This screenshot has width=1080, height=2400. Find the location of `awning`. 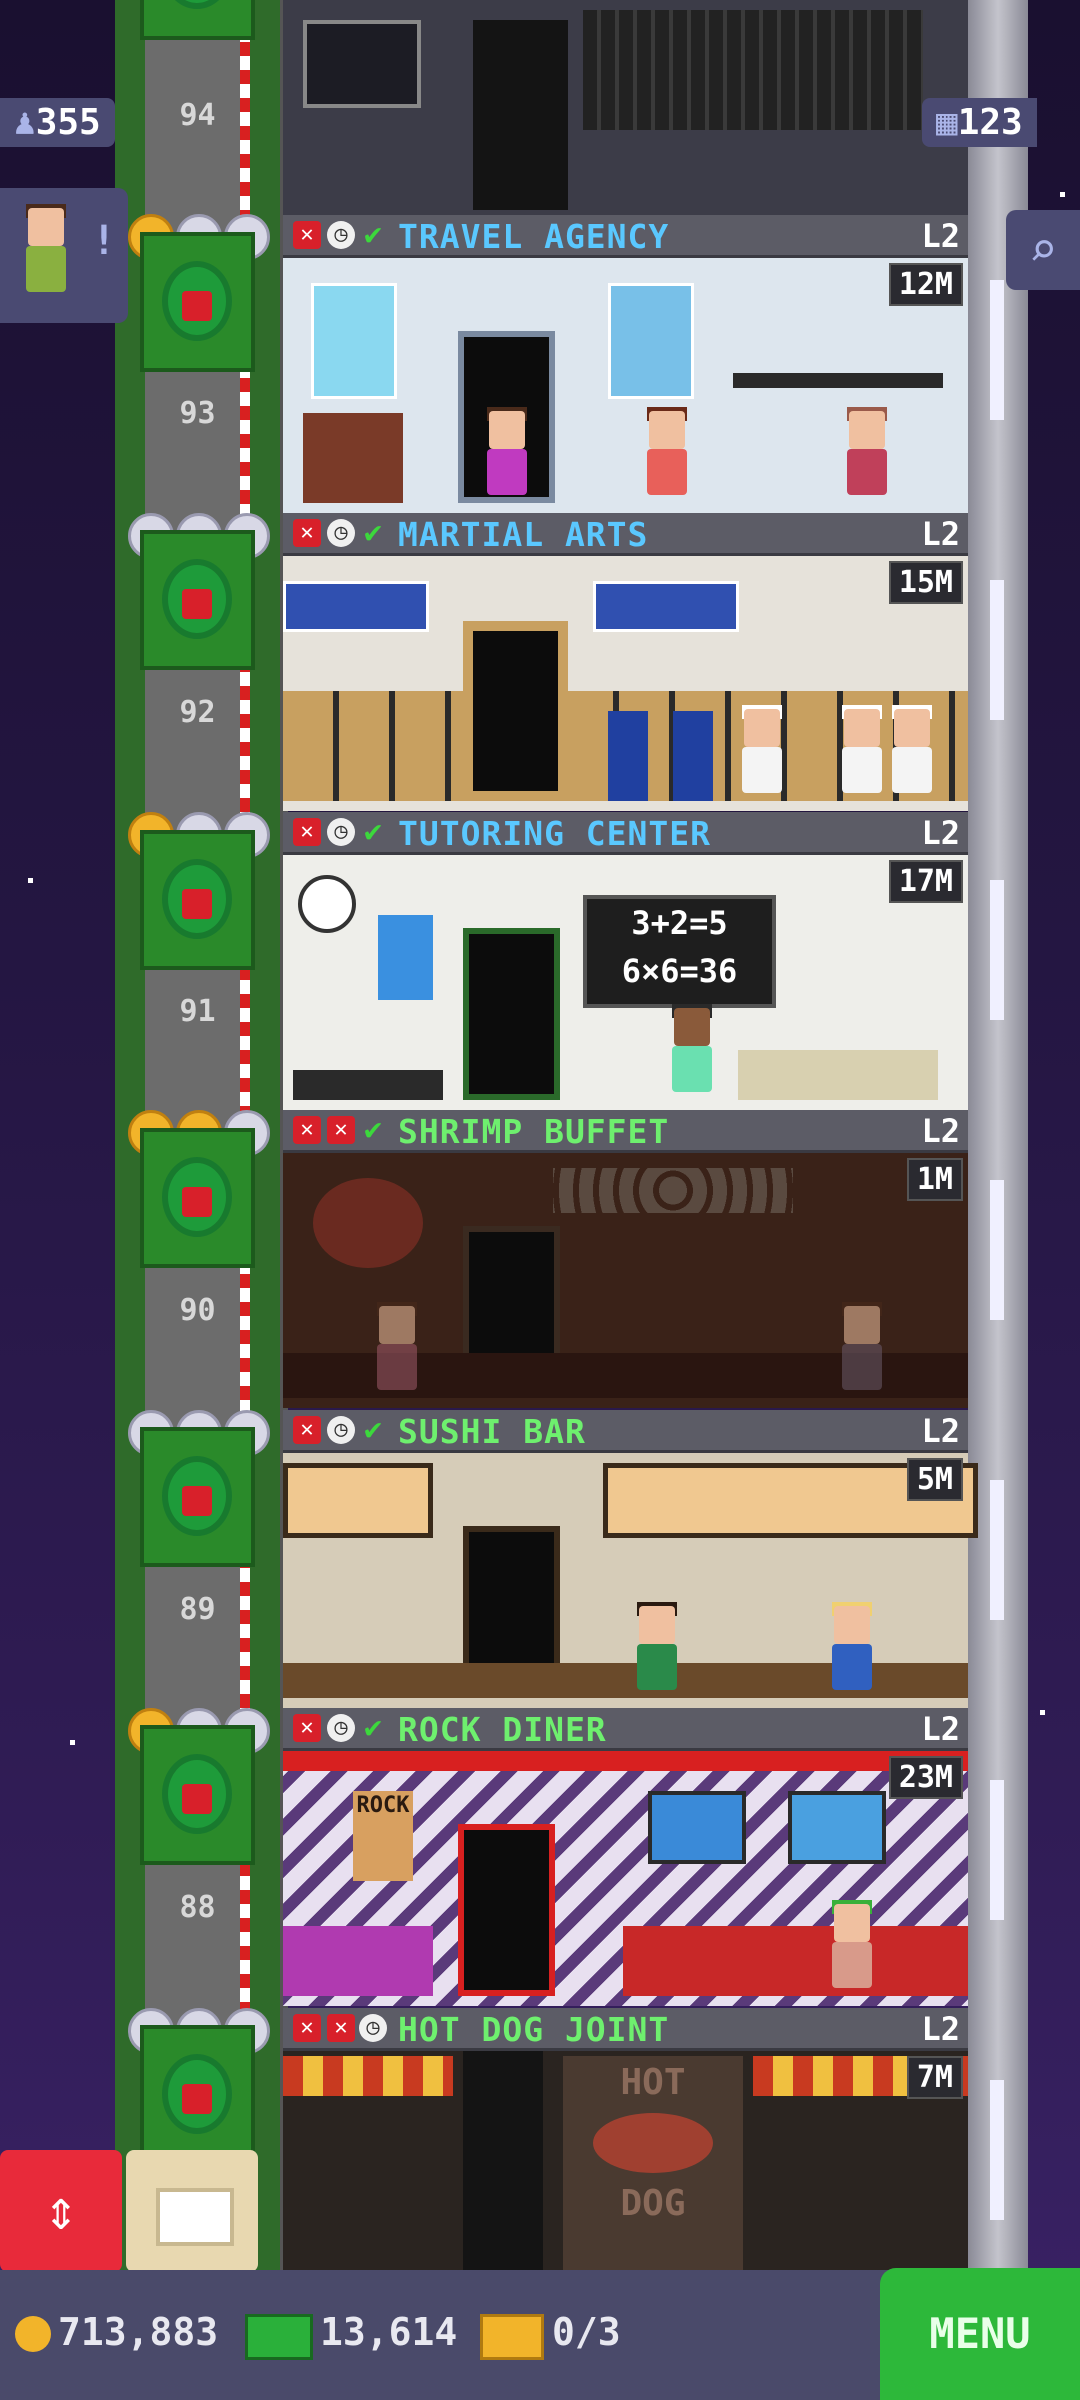

awning is located at coordinates (368, 2076).